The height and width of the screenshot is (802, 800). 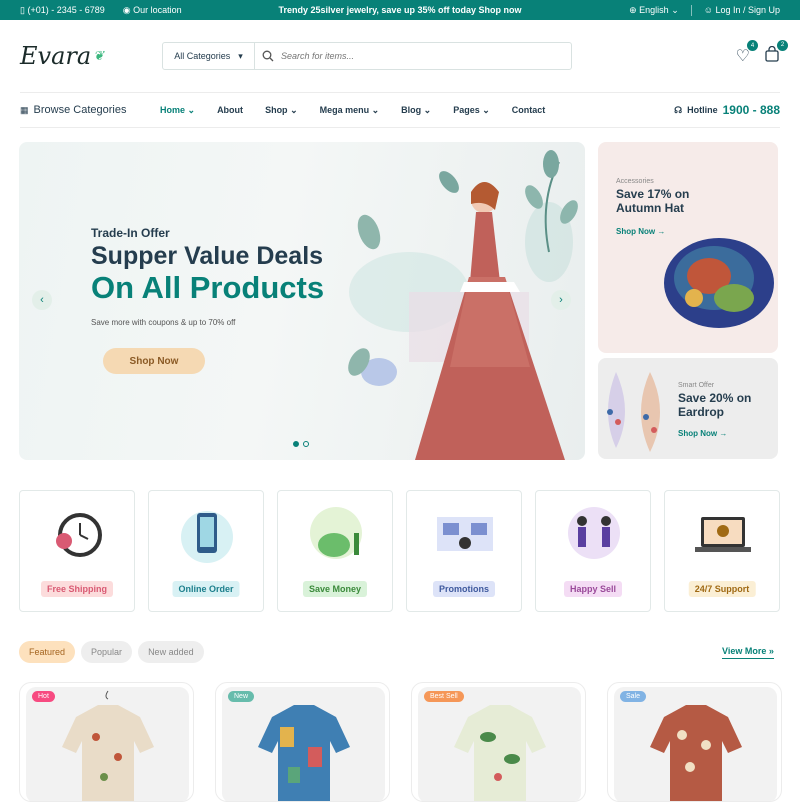 I want to click on feature-label: Online Order, so click(x=206, y=589).